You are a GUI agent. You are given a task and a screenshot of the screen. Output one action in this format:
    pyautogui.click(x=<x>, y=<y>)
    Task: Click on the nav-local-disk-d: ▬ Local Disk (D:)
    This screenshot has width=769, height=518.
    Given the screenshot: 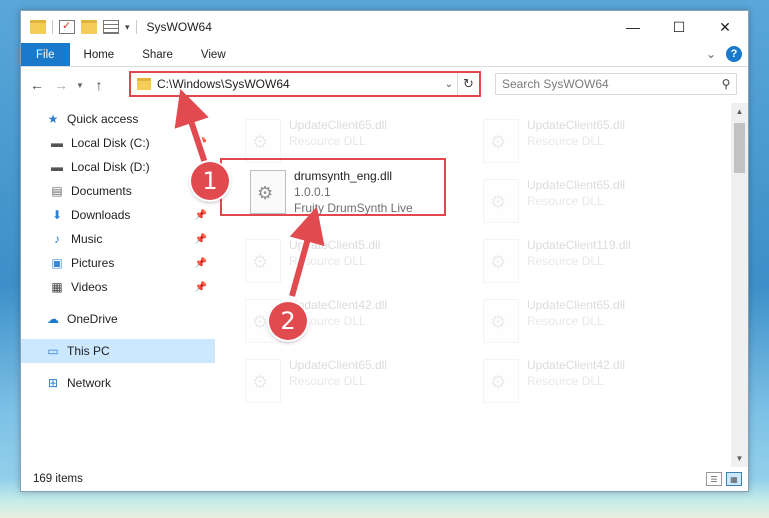 What is the action you would take?
    pyautogui.click(x=118, y=167)
    